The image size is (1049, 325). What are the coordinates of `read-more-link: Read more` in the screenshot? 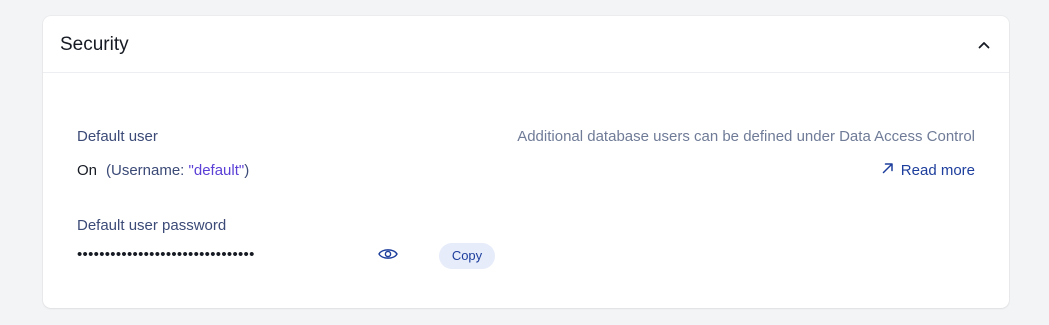 It's located at (928, 171).